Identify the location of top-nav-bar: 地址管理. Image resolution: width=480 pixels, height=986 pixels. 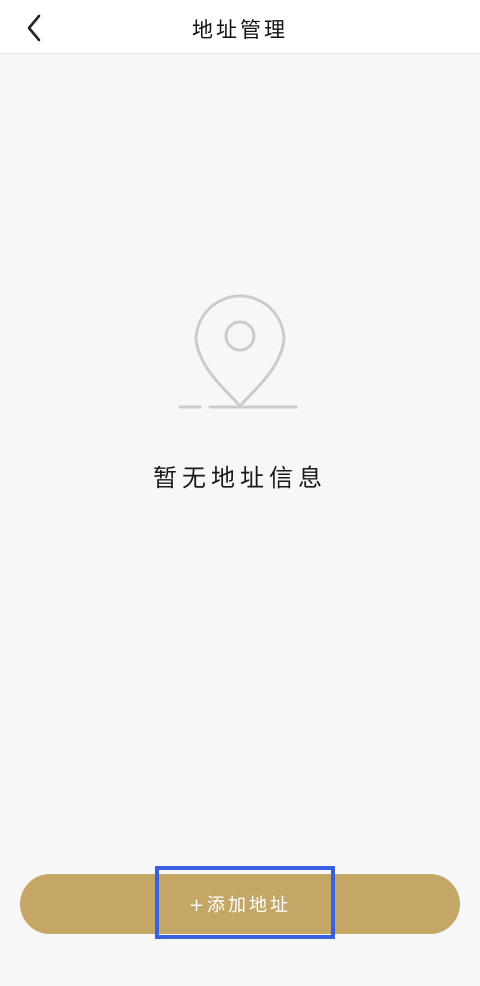
(240, 27).